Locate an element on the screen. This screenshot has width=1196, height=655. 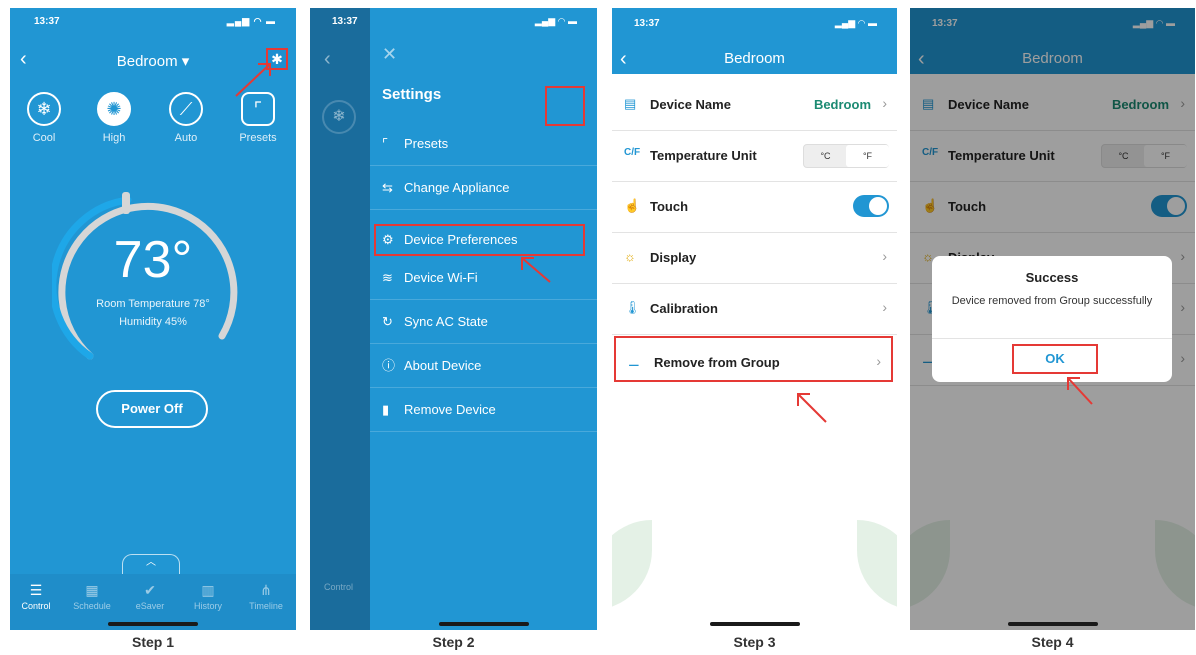
step-caption: Step 3 is located at coordinates (754, 642).